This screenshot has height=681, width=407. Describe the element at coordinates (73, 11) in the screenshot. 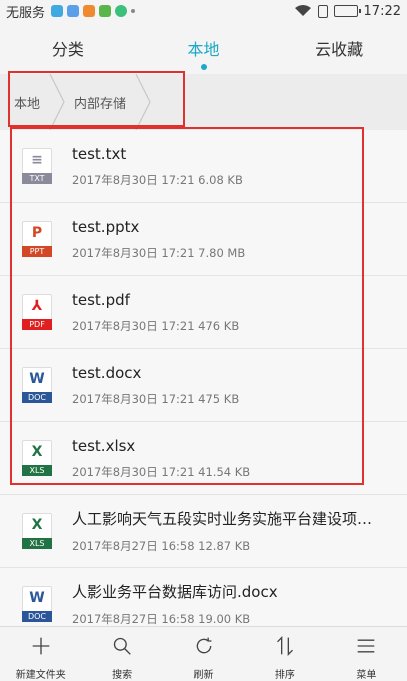

I see `shield-app-icon` at that location.